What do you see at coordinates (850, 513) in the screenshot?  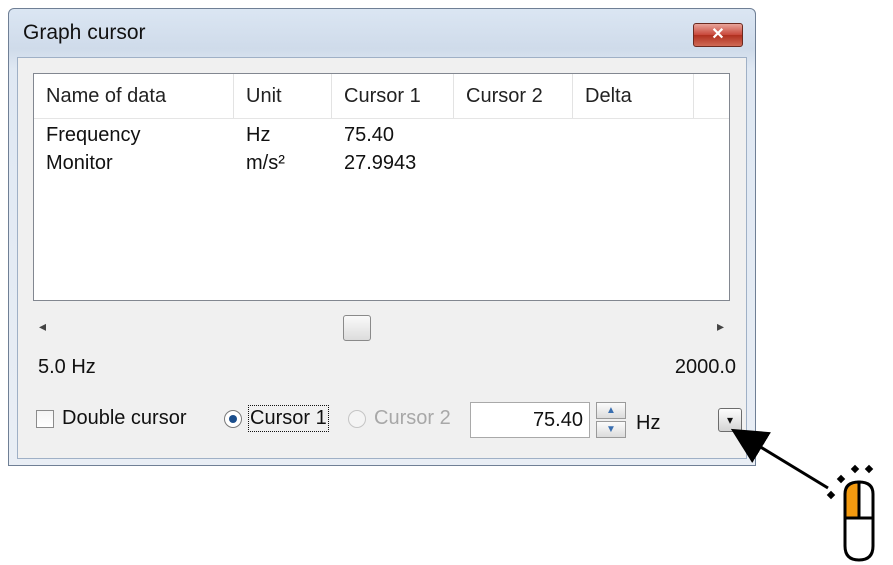 I see `mouse-click-icon` at bounding box center [850, 513].